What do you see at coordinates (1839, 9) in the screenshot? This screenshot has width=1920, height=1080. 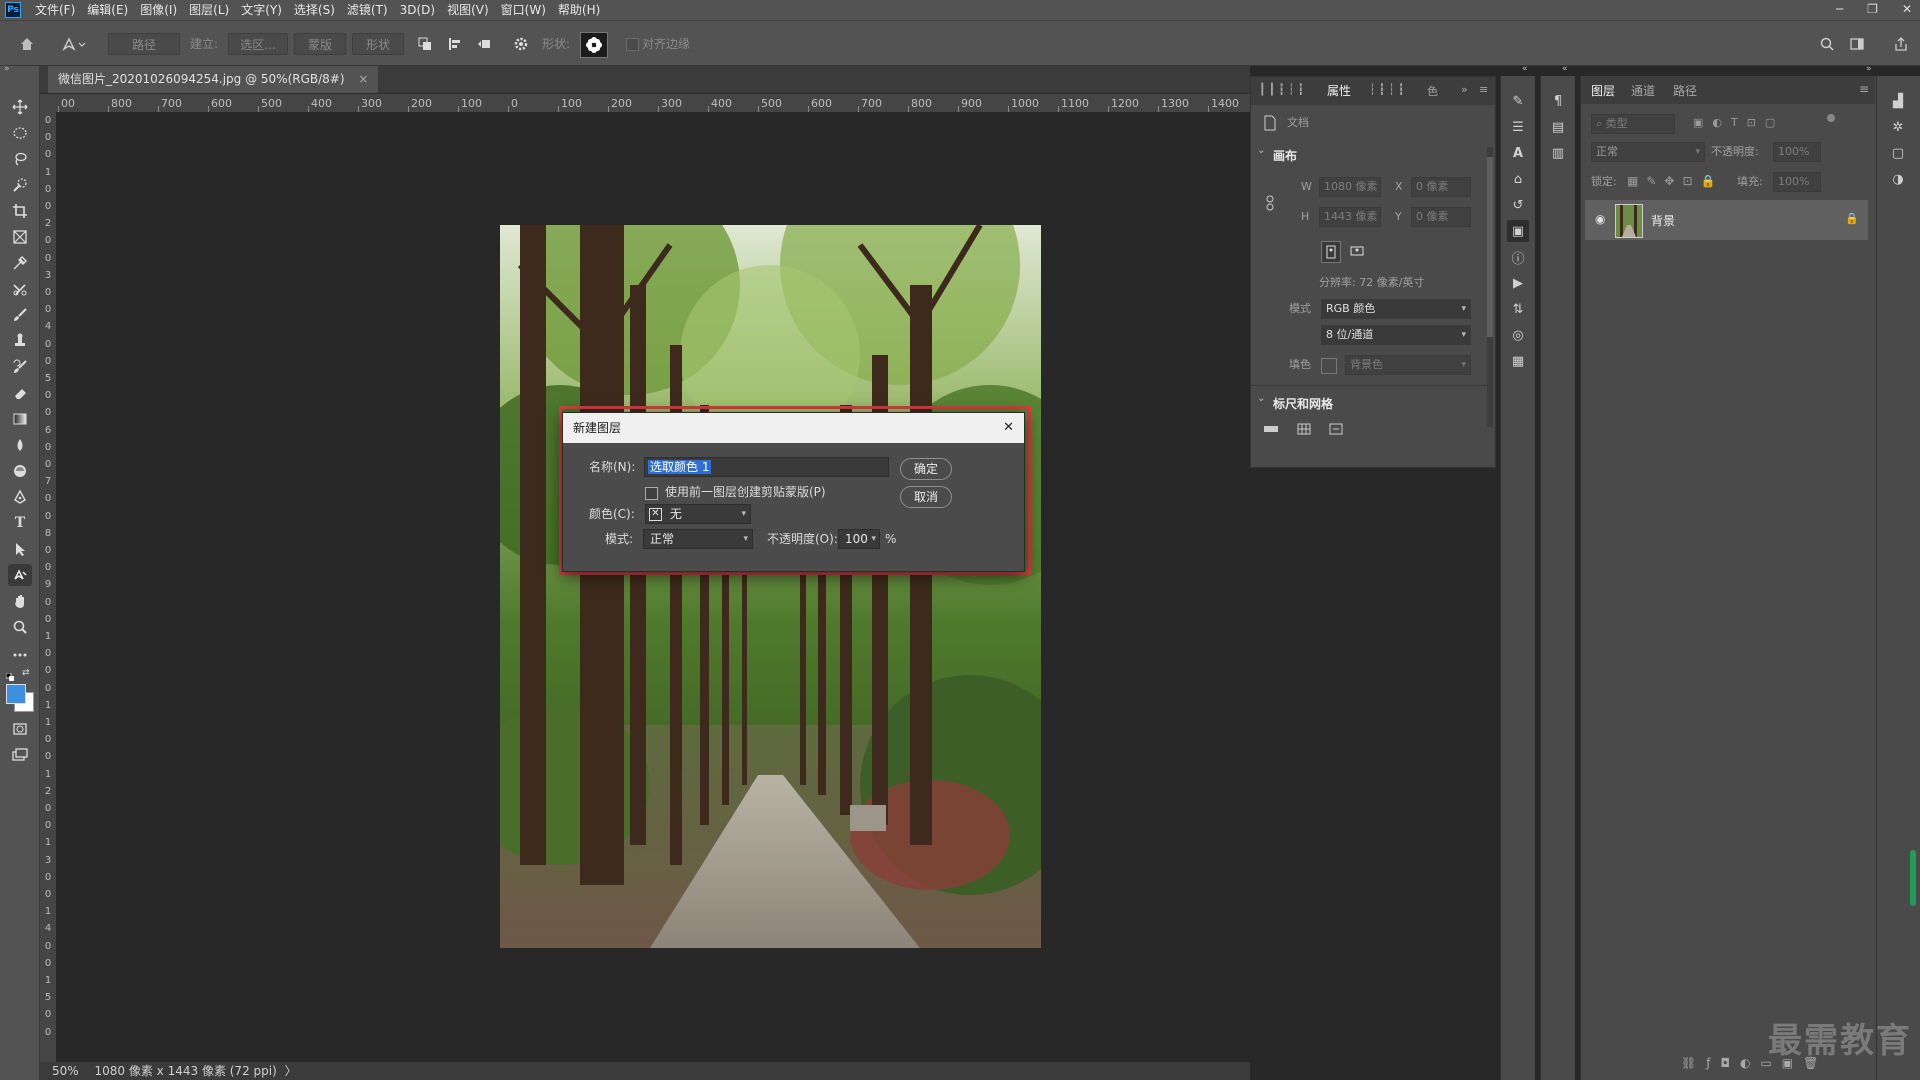 I see `minimize-button: ─` at bounding box center [1839, 9].